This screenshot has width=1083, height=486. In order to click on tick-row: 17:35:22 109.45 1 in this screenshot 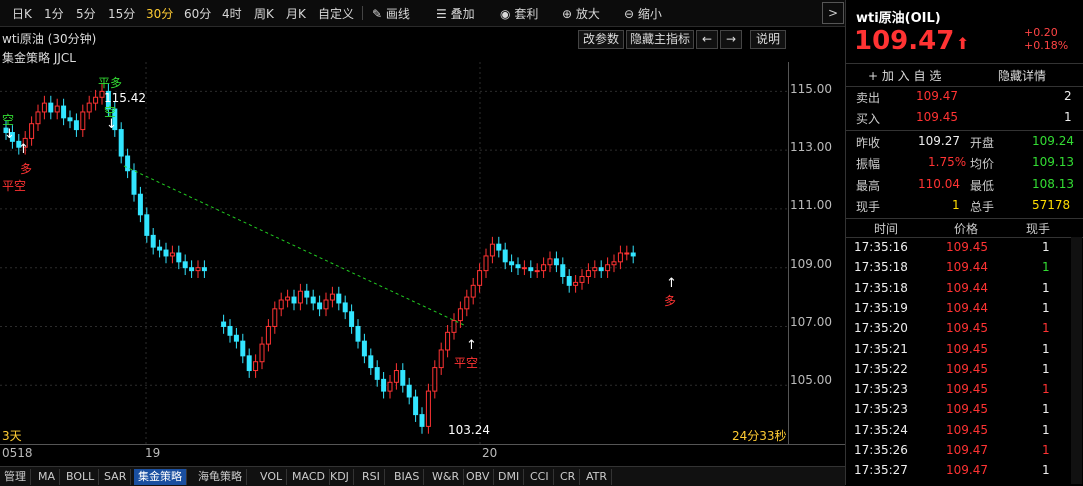, I will do `click(960, 372)`.